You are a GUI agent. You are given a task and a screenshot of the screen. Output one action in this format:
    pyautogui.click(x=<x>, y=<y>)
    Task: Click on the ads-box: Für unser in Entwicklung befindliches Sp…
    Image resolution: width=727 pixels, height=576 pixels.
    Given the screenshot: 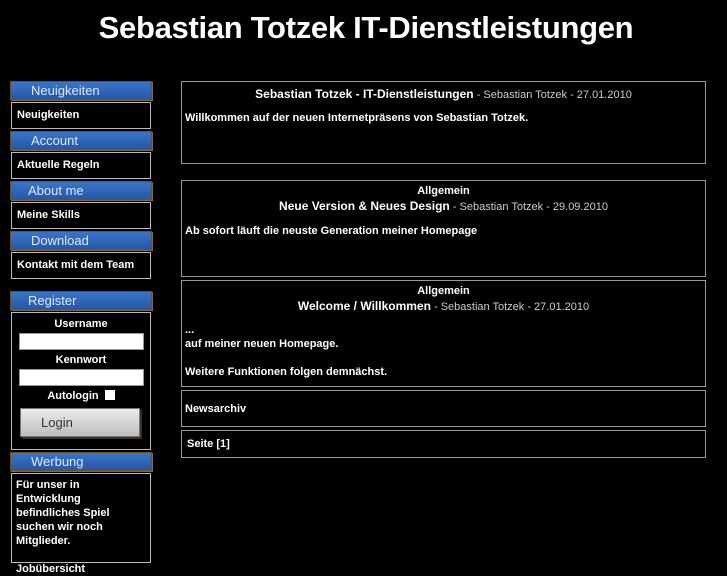 What is the action you would take?
    pyautogui.click(x=81, y=524)
    